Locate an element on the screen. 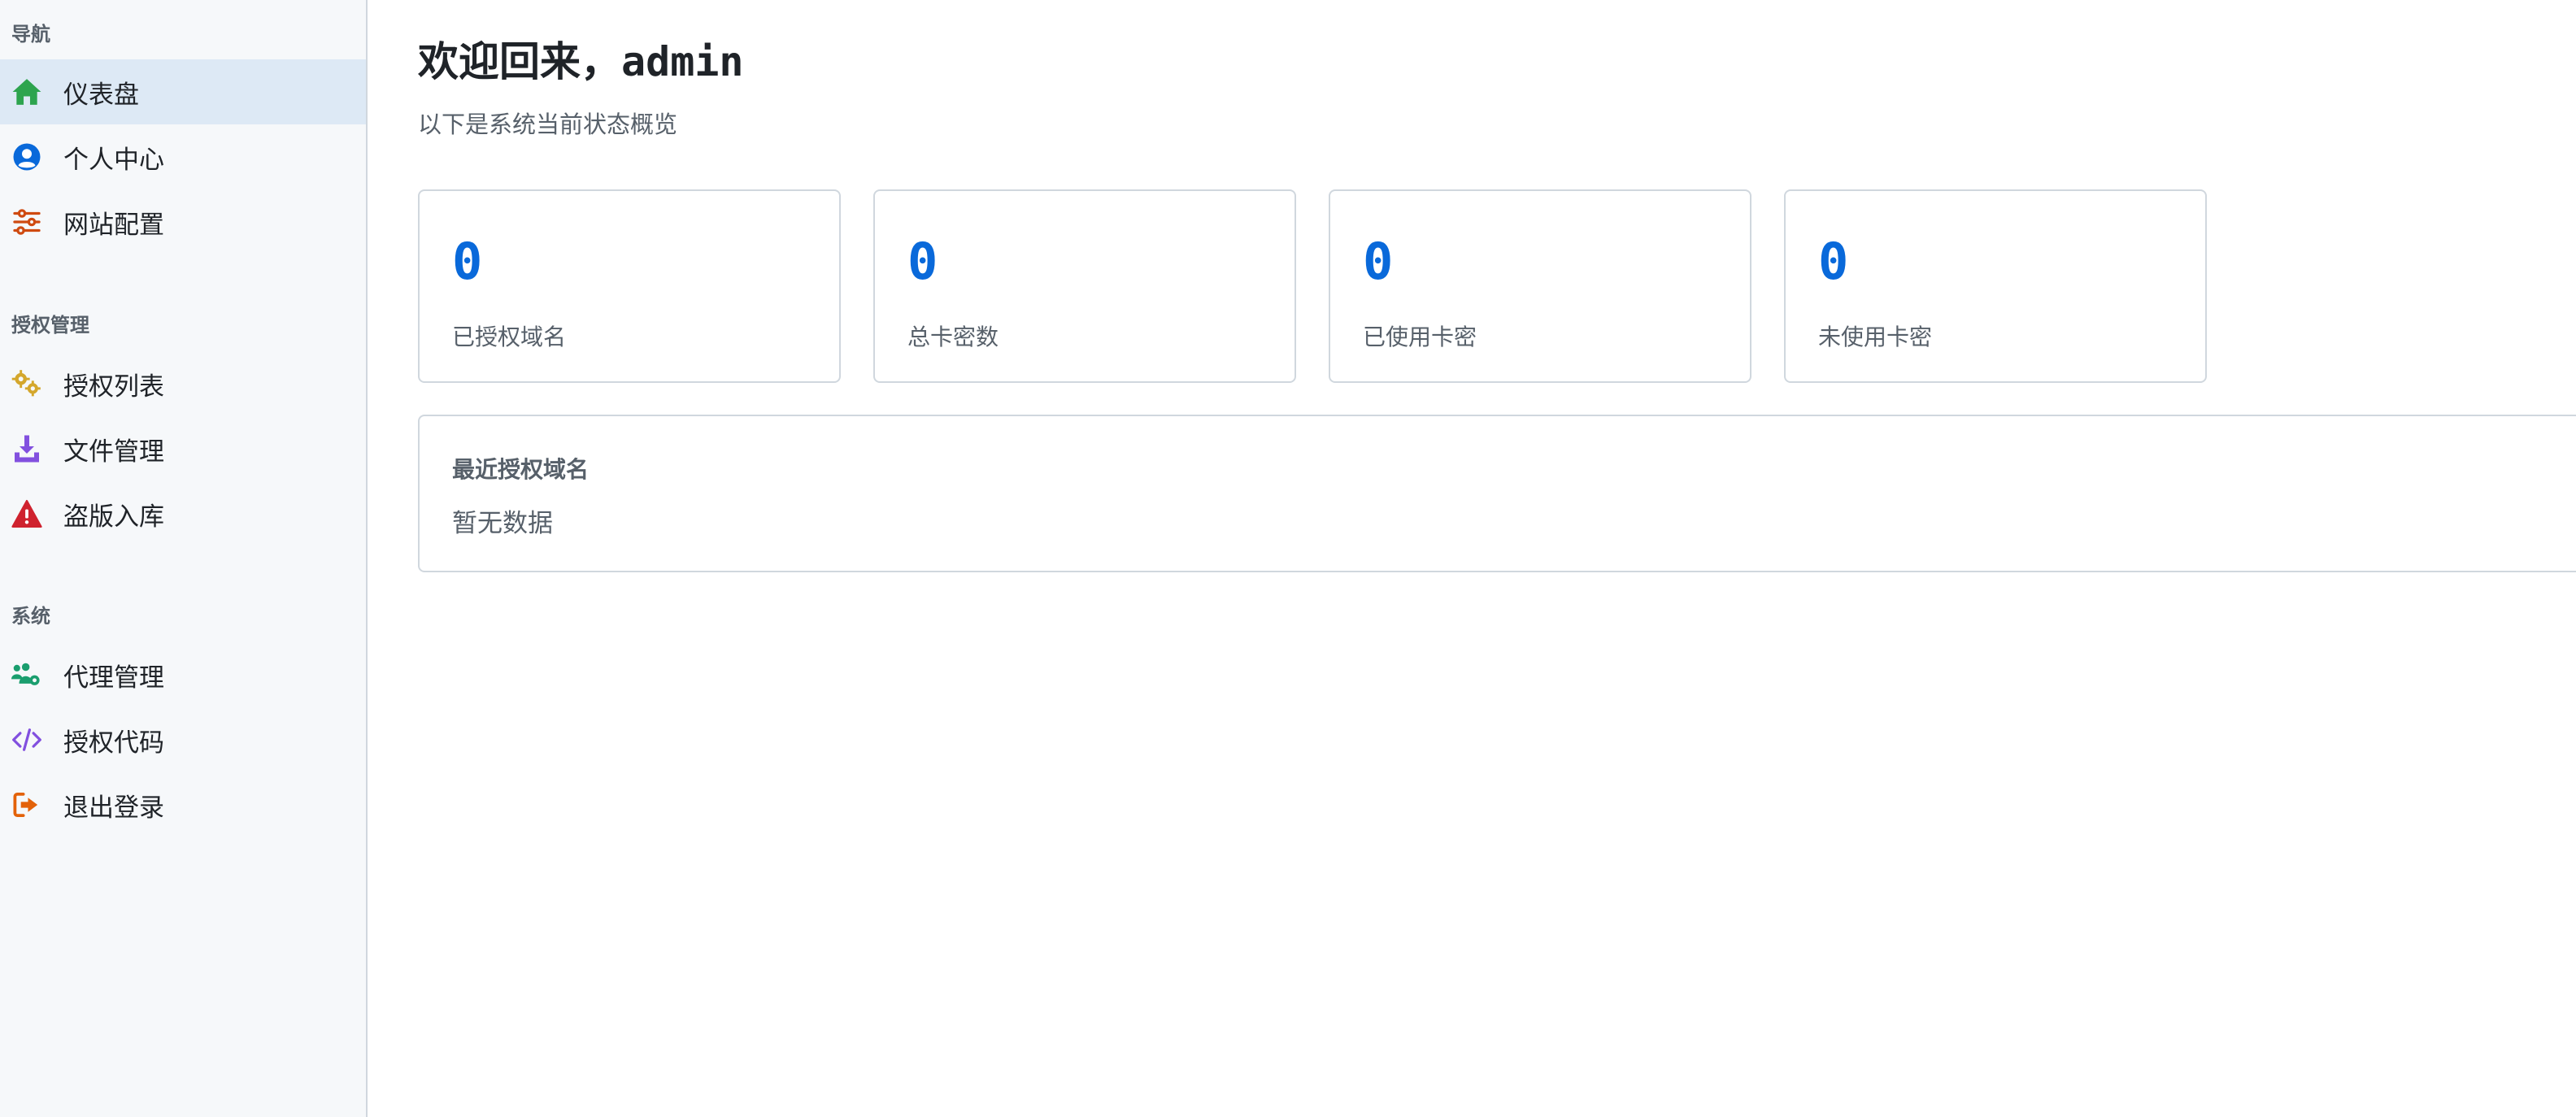 The width and height of the screenshot is (2576, 1117). sidebar-item-label: 网站配置 is located at coordinates (114, 225).